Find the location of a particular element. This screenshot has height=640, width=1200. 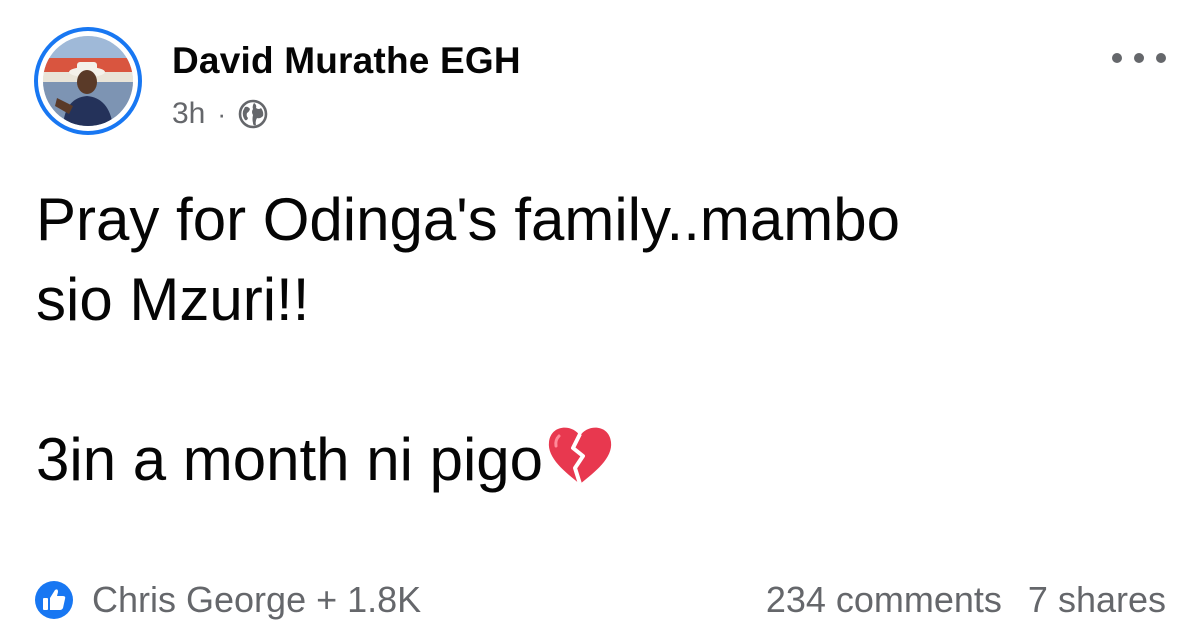

author-avatar is located at coordinates (88, 81).